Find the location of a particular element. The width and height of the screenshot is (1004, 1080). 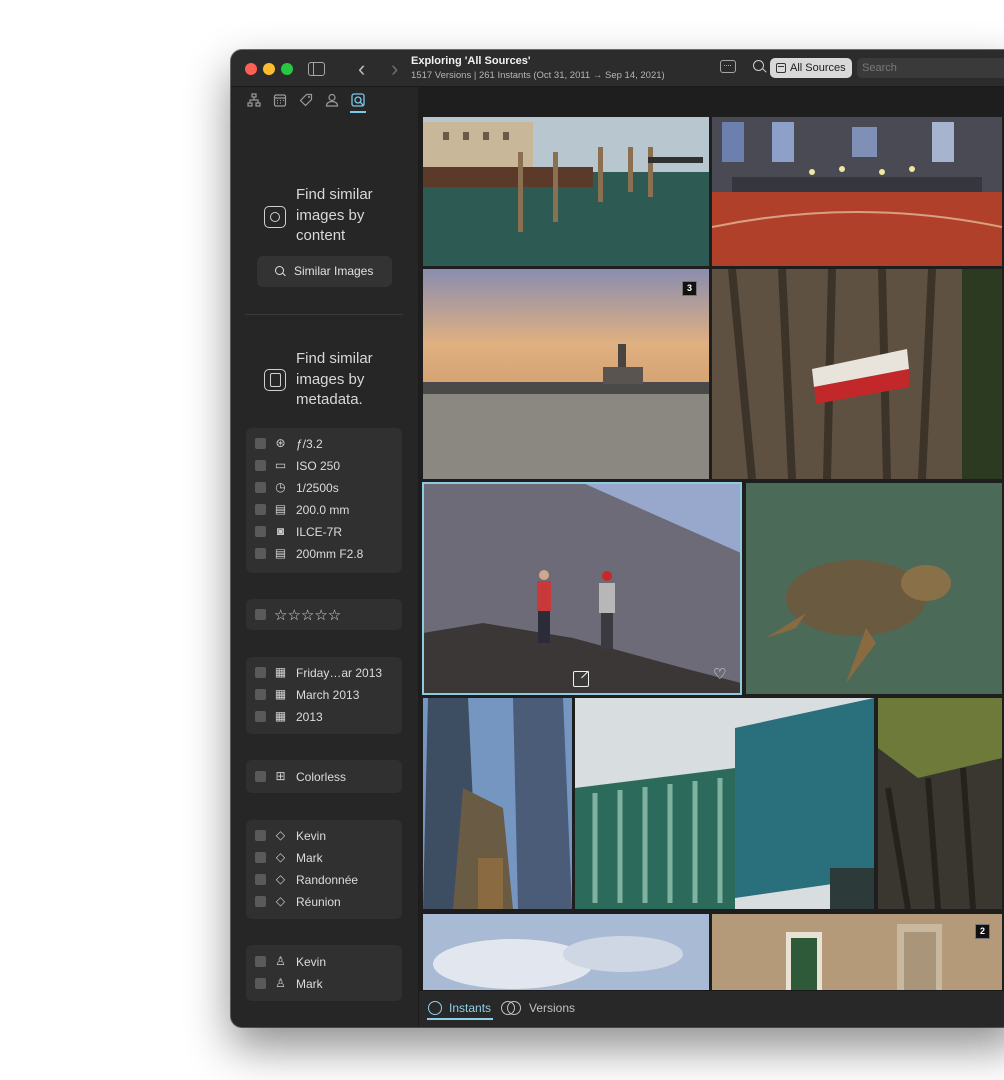

edit-icon is located at coordinates (581, 679).